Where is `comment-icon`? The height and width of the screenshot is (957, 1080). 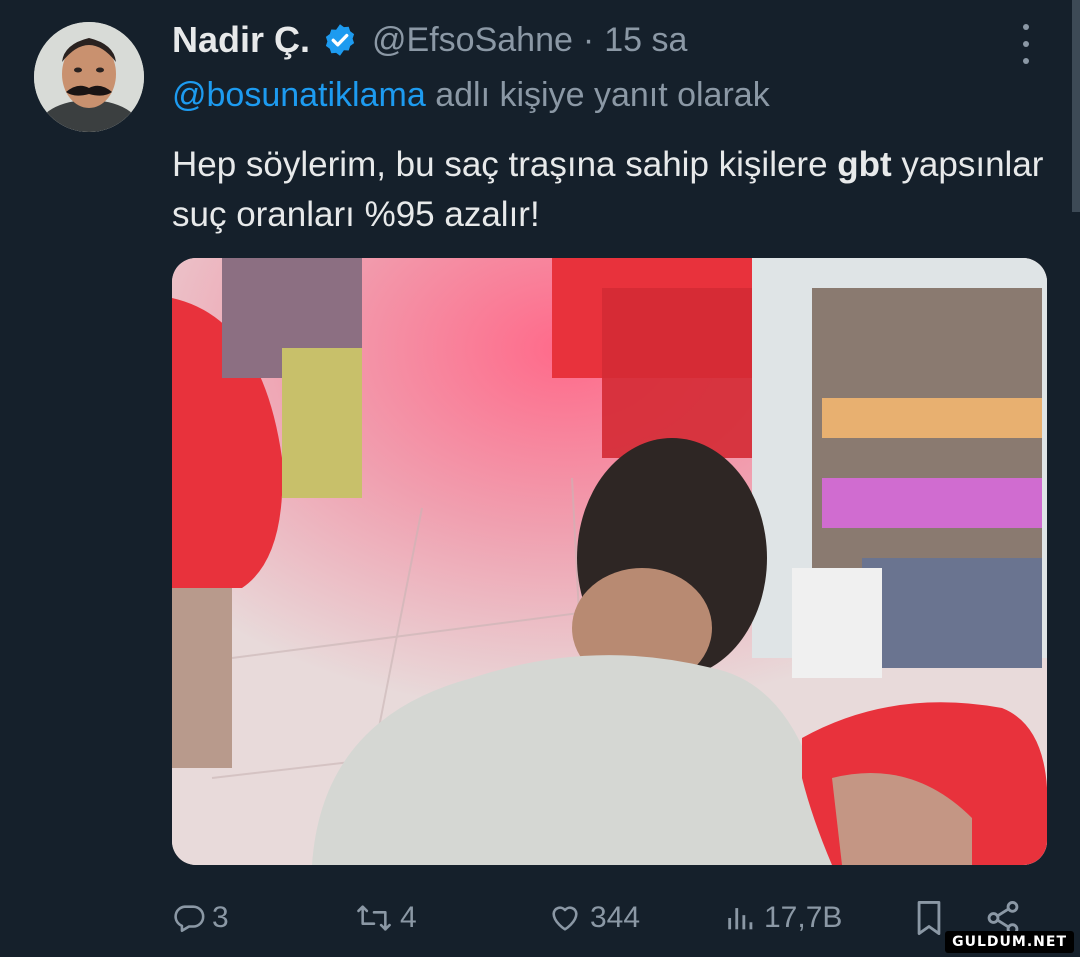 comment-icon is located at coordinates (189, 919).